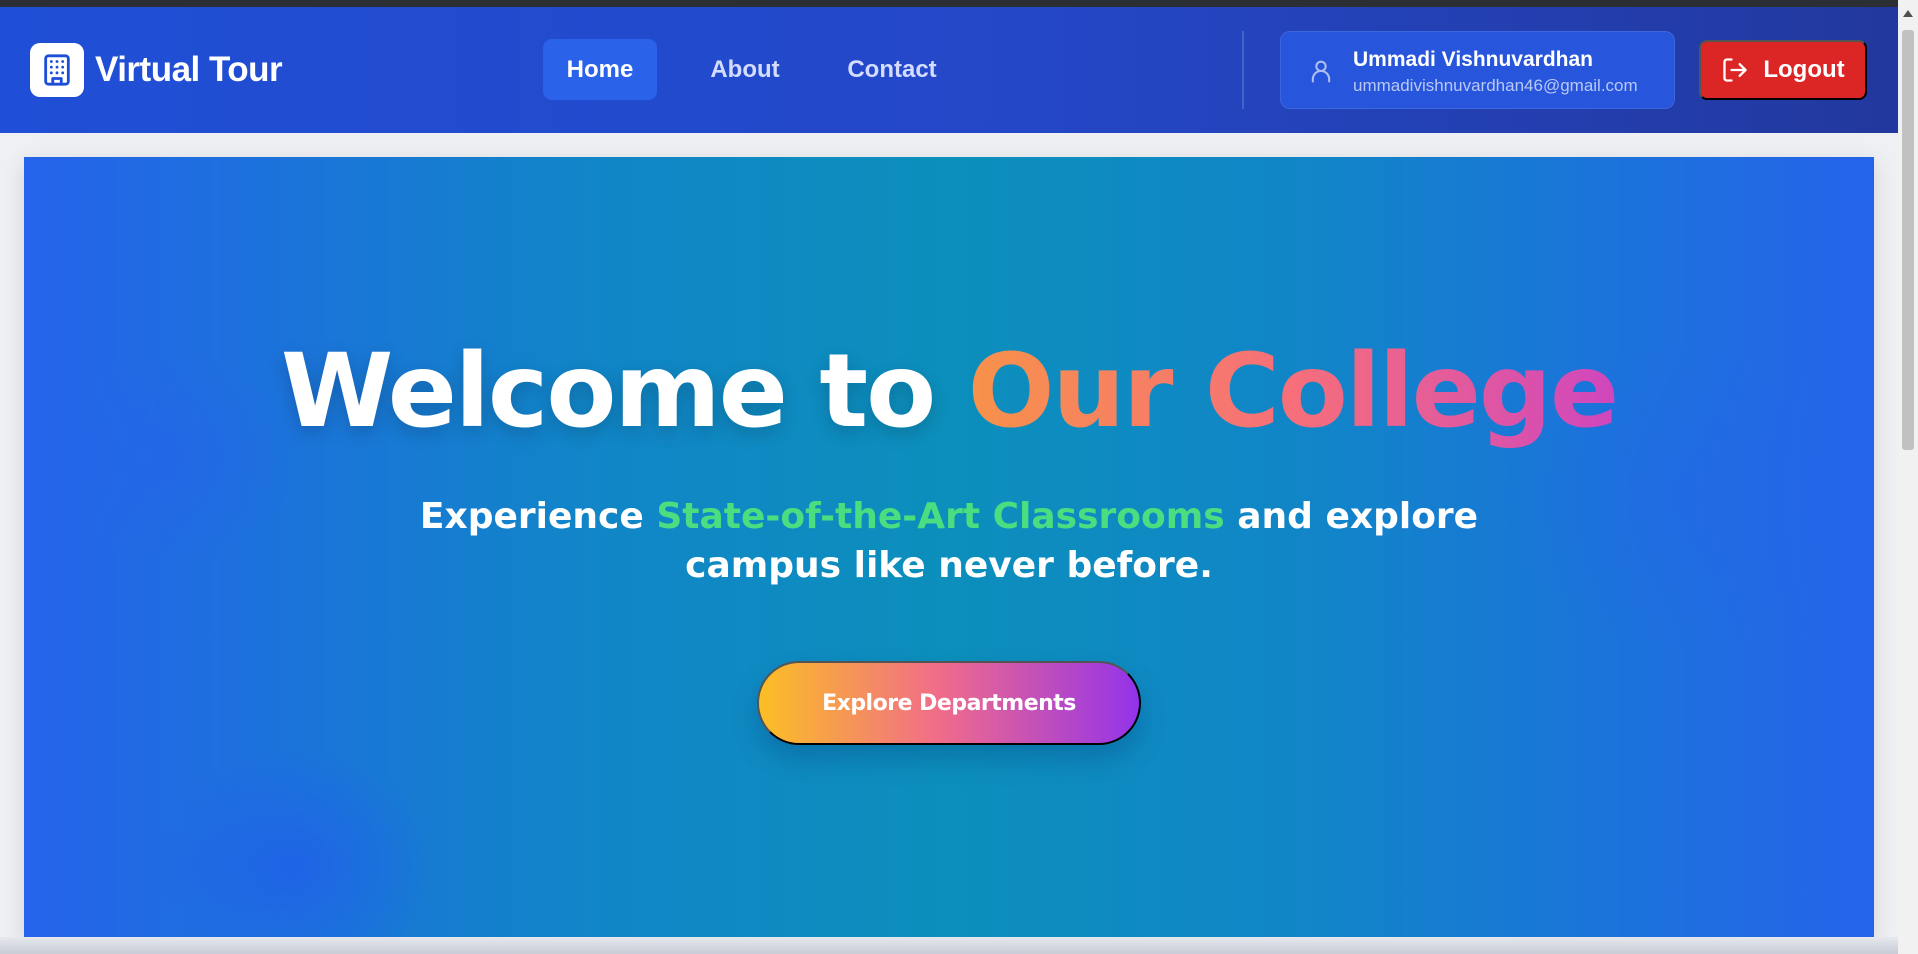 The image size is (1918, 954). Describe the element at coordinates (189, 69) in the screenshot. I see `brand-title: Virtual Tour` at that location.